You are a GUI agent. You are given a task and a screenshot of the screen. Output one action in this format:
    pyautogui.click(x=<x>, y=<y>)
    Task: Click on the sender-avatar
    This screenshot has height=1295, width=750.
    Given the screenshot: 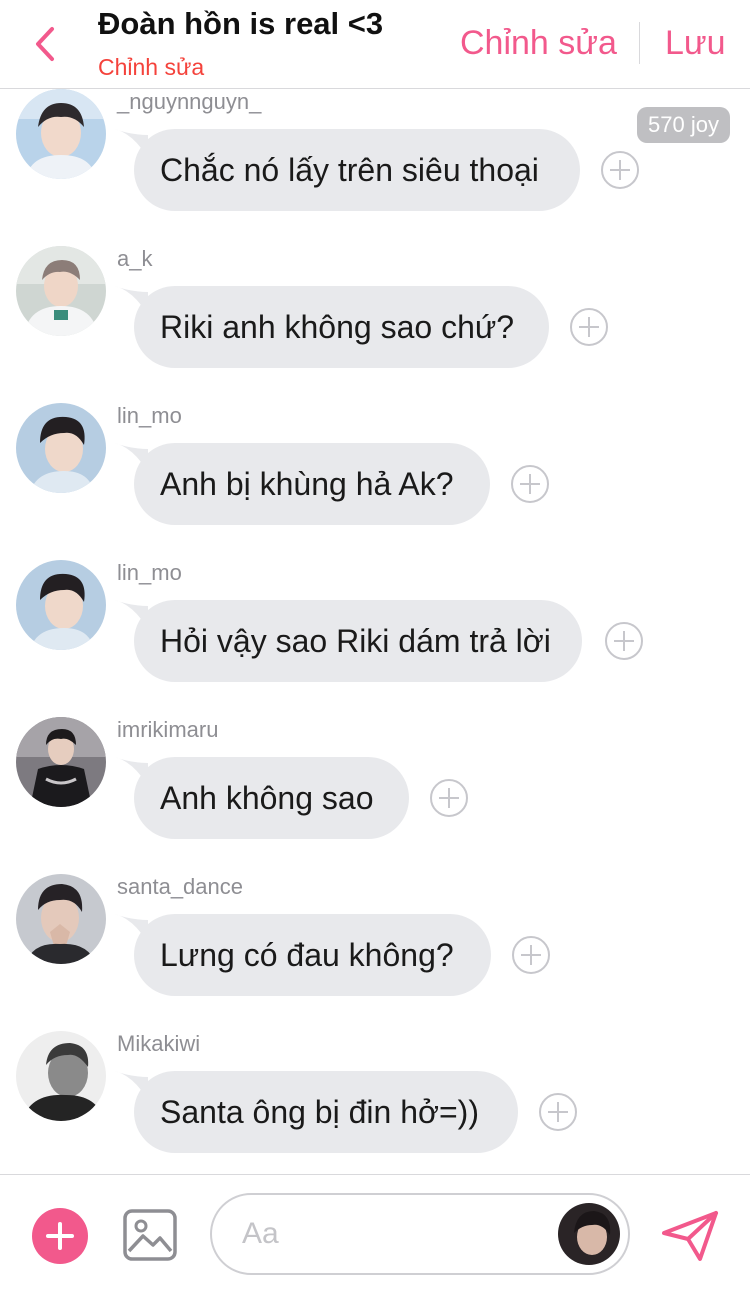 What is the action you would take?
    pyautogui.click(x=589, y=1234)
    